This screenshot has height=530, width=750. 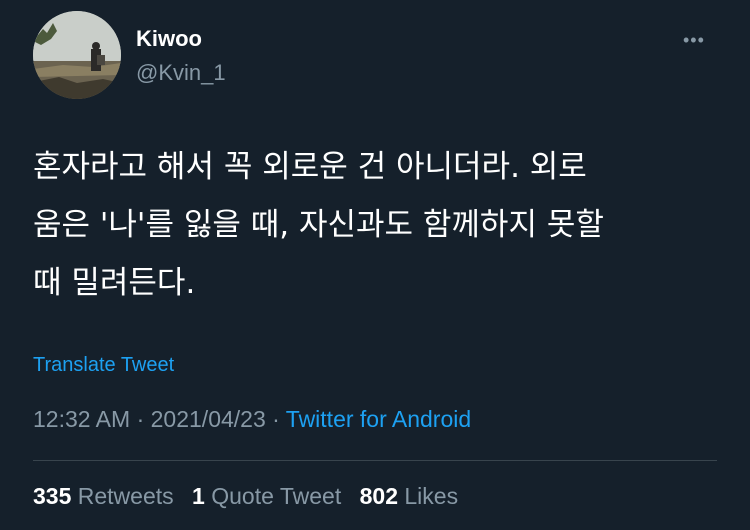 I want to click on tweet-text-line: 혼자라고 해서 꼭 외로운 건 아니더라. 외로, so click(x=310, y=167).